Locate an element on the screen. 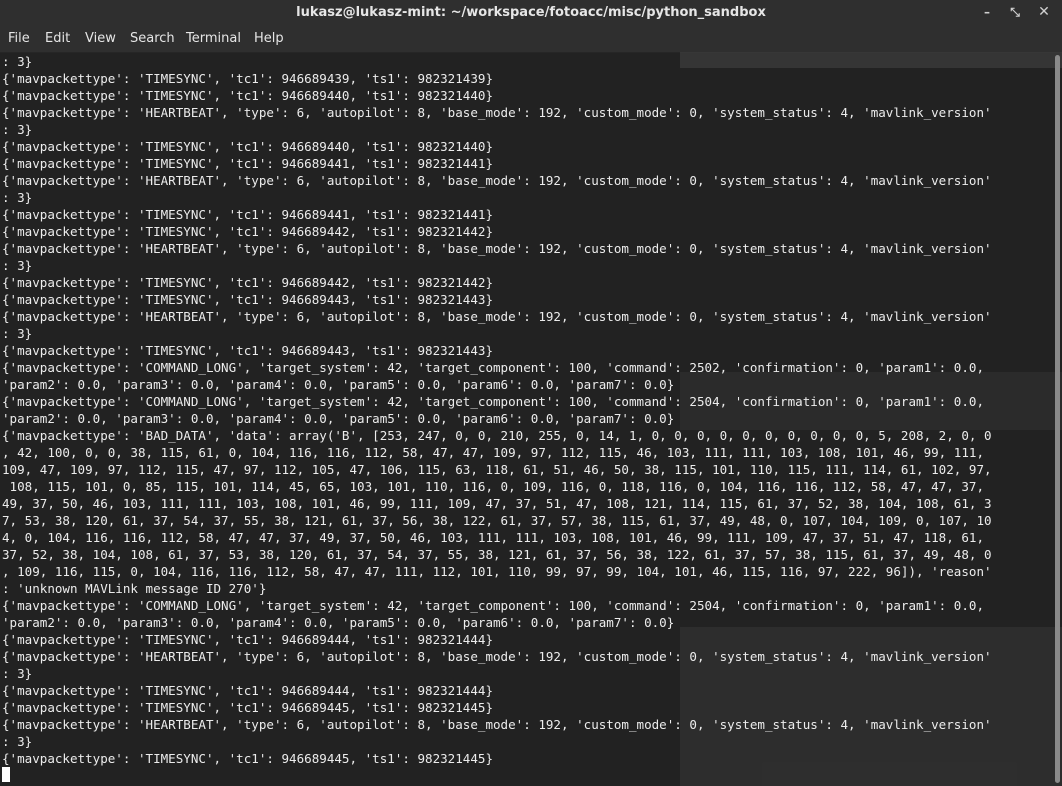 The height and width of the screenshot is (786, 1062). maximize-icon: ⤡ is located at coordinates (1015, 12).